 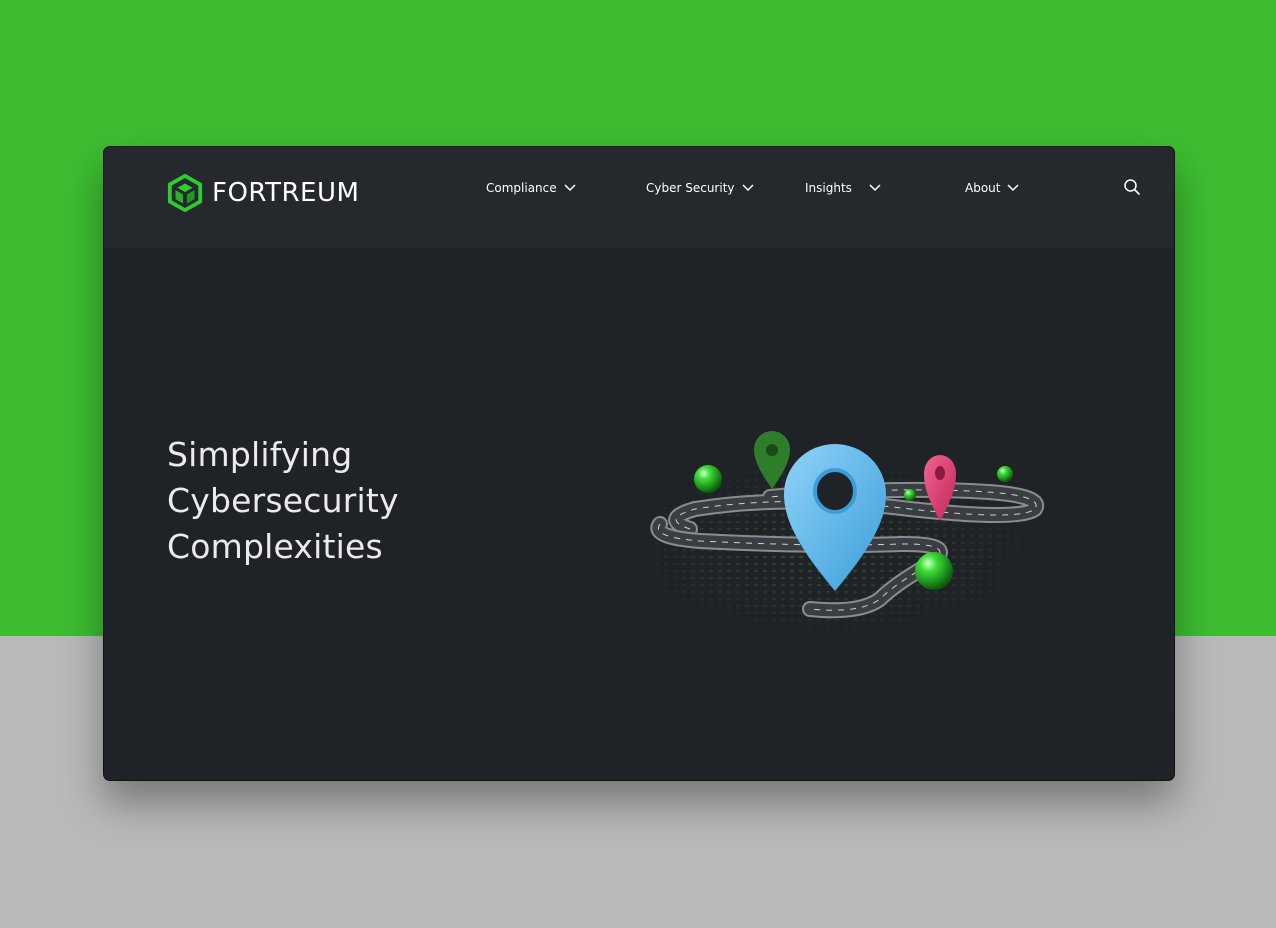 What do you see at coordinates (521, 188) in the screenshot?
I see `nav-label: Compliance` at bounding box center [521, 188].